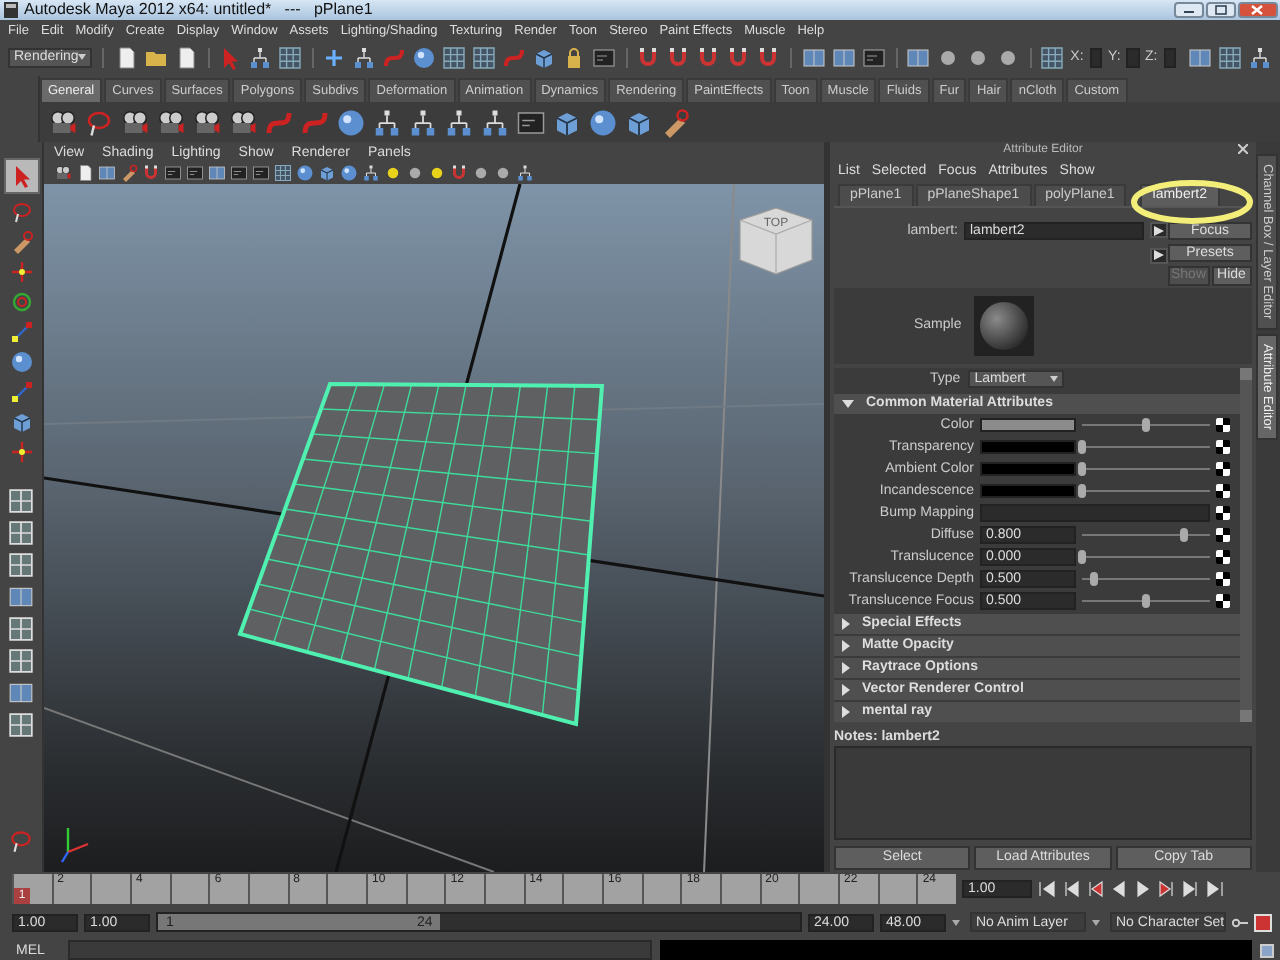 The height and width of the screenshot is (960, 1280). Describe the element at coordinates (1267, 950) in the screenshot. I see `script-editor-button` at that location.